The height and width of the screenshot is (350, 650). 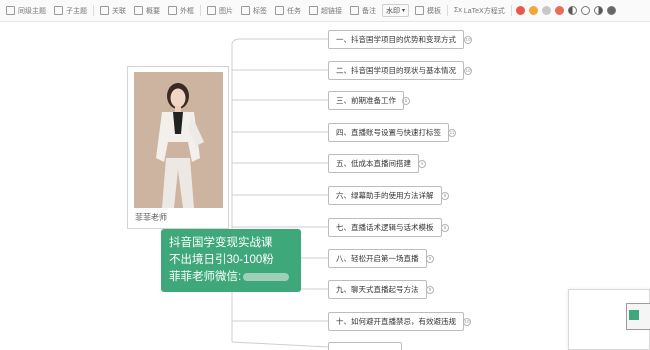 I want to click on topic-6: 六、绿幕助手的使用方法详解, so click(x=385, y=195).